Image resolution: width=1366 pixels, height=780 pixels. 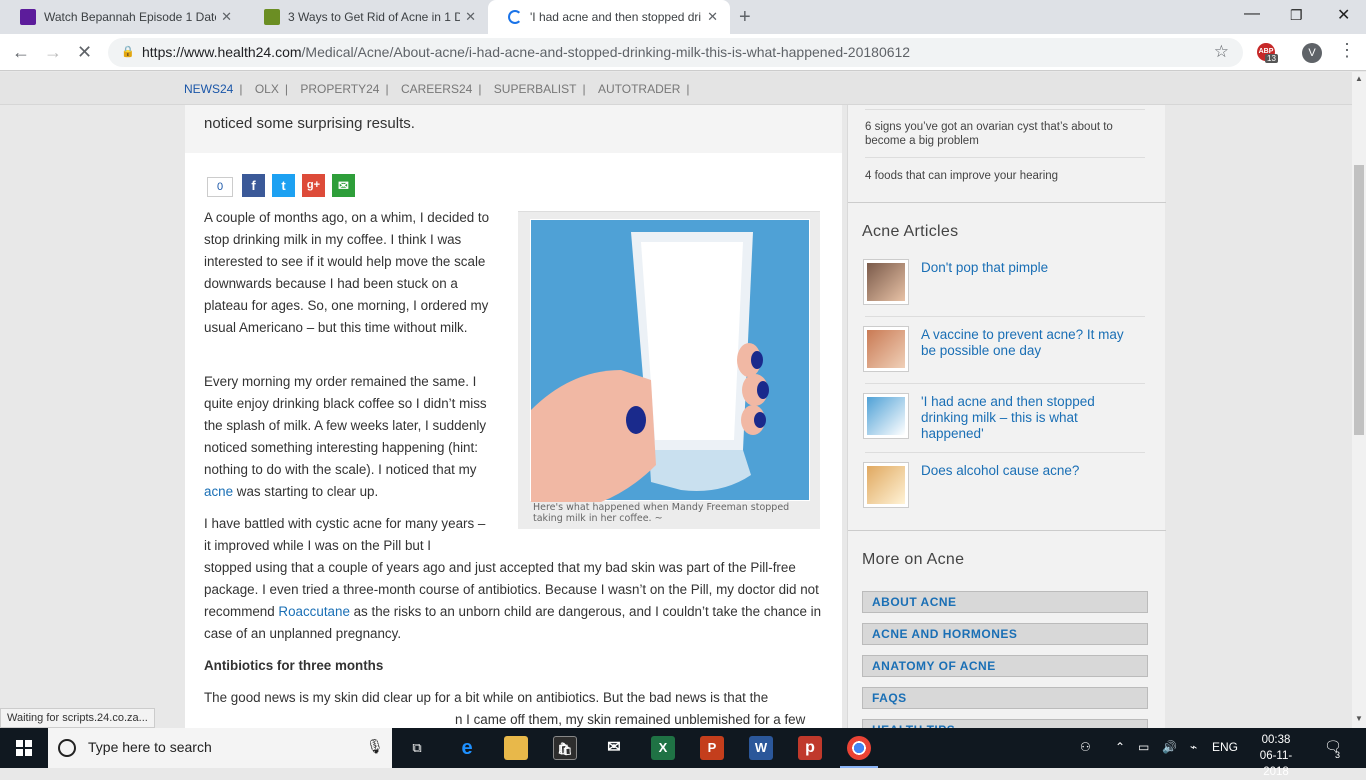 What do you see at coordinates (1225, 747) in the screenshot?
I see `language-indicator: ENG` at bounding box center [1225, 747].